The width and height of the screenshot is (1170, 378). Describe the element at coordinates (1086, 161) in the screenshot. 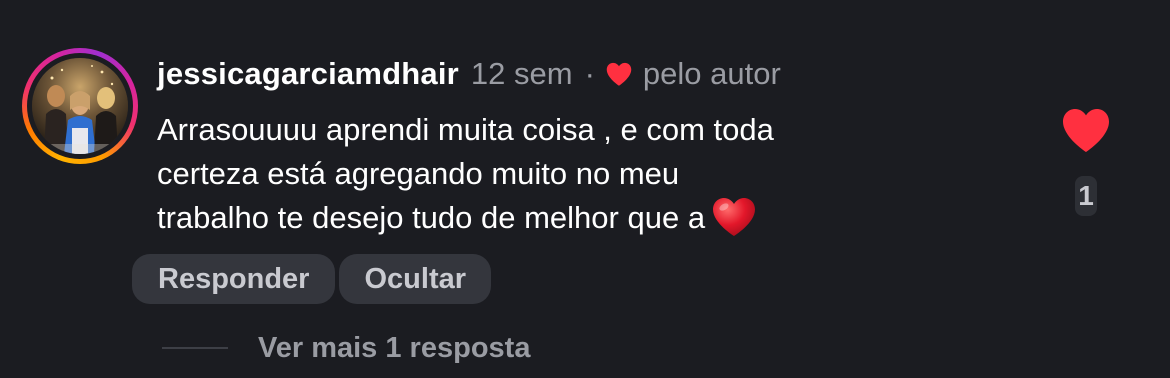

I see `like-column: 1` at that location.